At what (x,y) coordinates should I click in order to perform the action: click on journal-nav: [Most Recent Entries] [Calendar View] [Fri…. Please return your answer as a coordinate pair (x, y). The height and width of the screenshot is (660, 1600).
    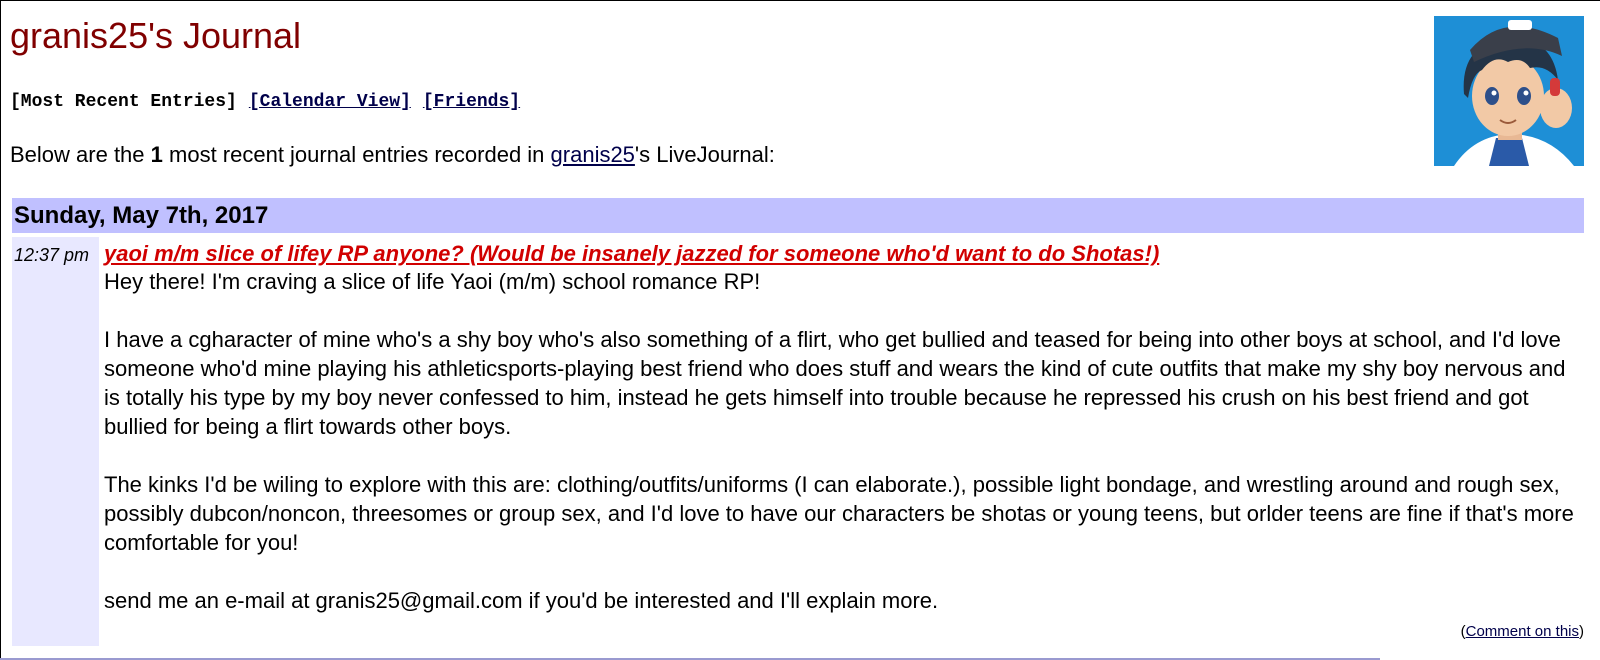
    Looking at the image, I should click on (265, 102).